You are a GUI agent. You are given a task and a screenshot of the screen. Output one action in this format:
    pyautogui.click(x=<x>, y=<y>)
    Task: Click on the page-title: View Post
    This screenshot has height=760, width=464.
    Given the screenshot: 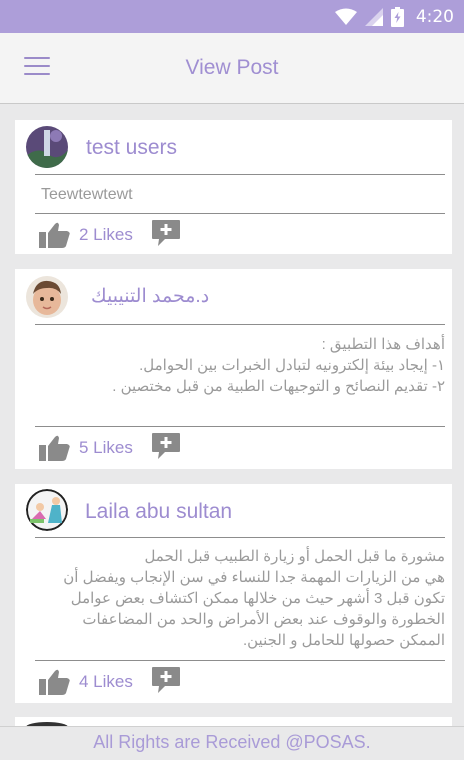 What is the action you would take?
    pyautogui.click(x=232, y=67)
    